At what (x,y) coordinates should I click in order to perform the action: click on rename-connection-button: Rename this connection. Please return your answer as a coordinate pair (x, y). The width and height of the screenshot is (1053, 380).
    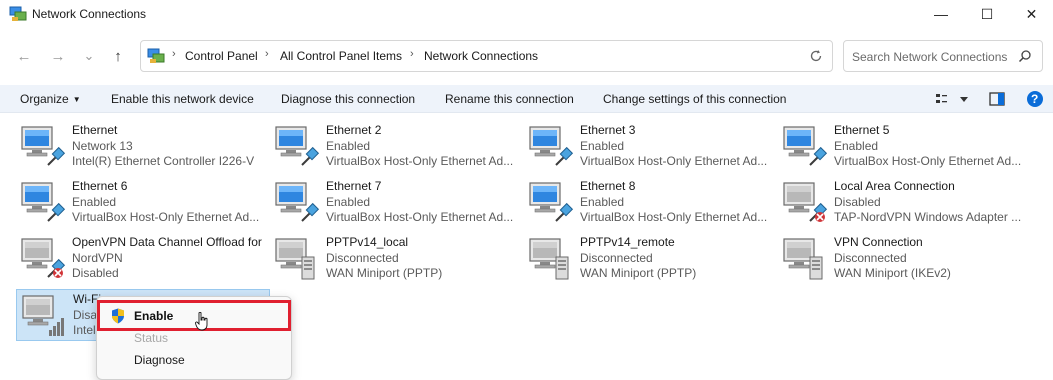
    Looking at the image, I should click on (509, 99).